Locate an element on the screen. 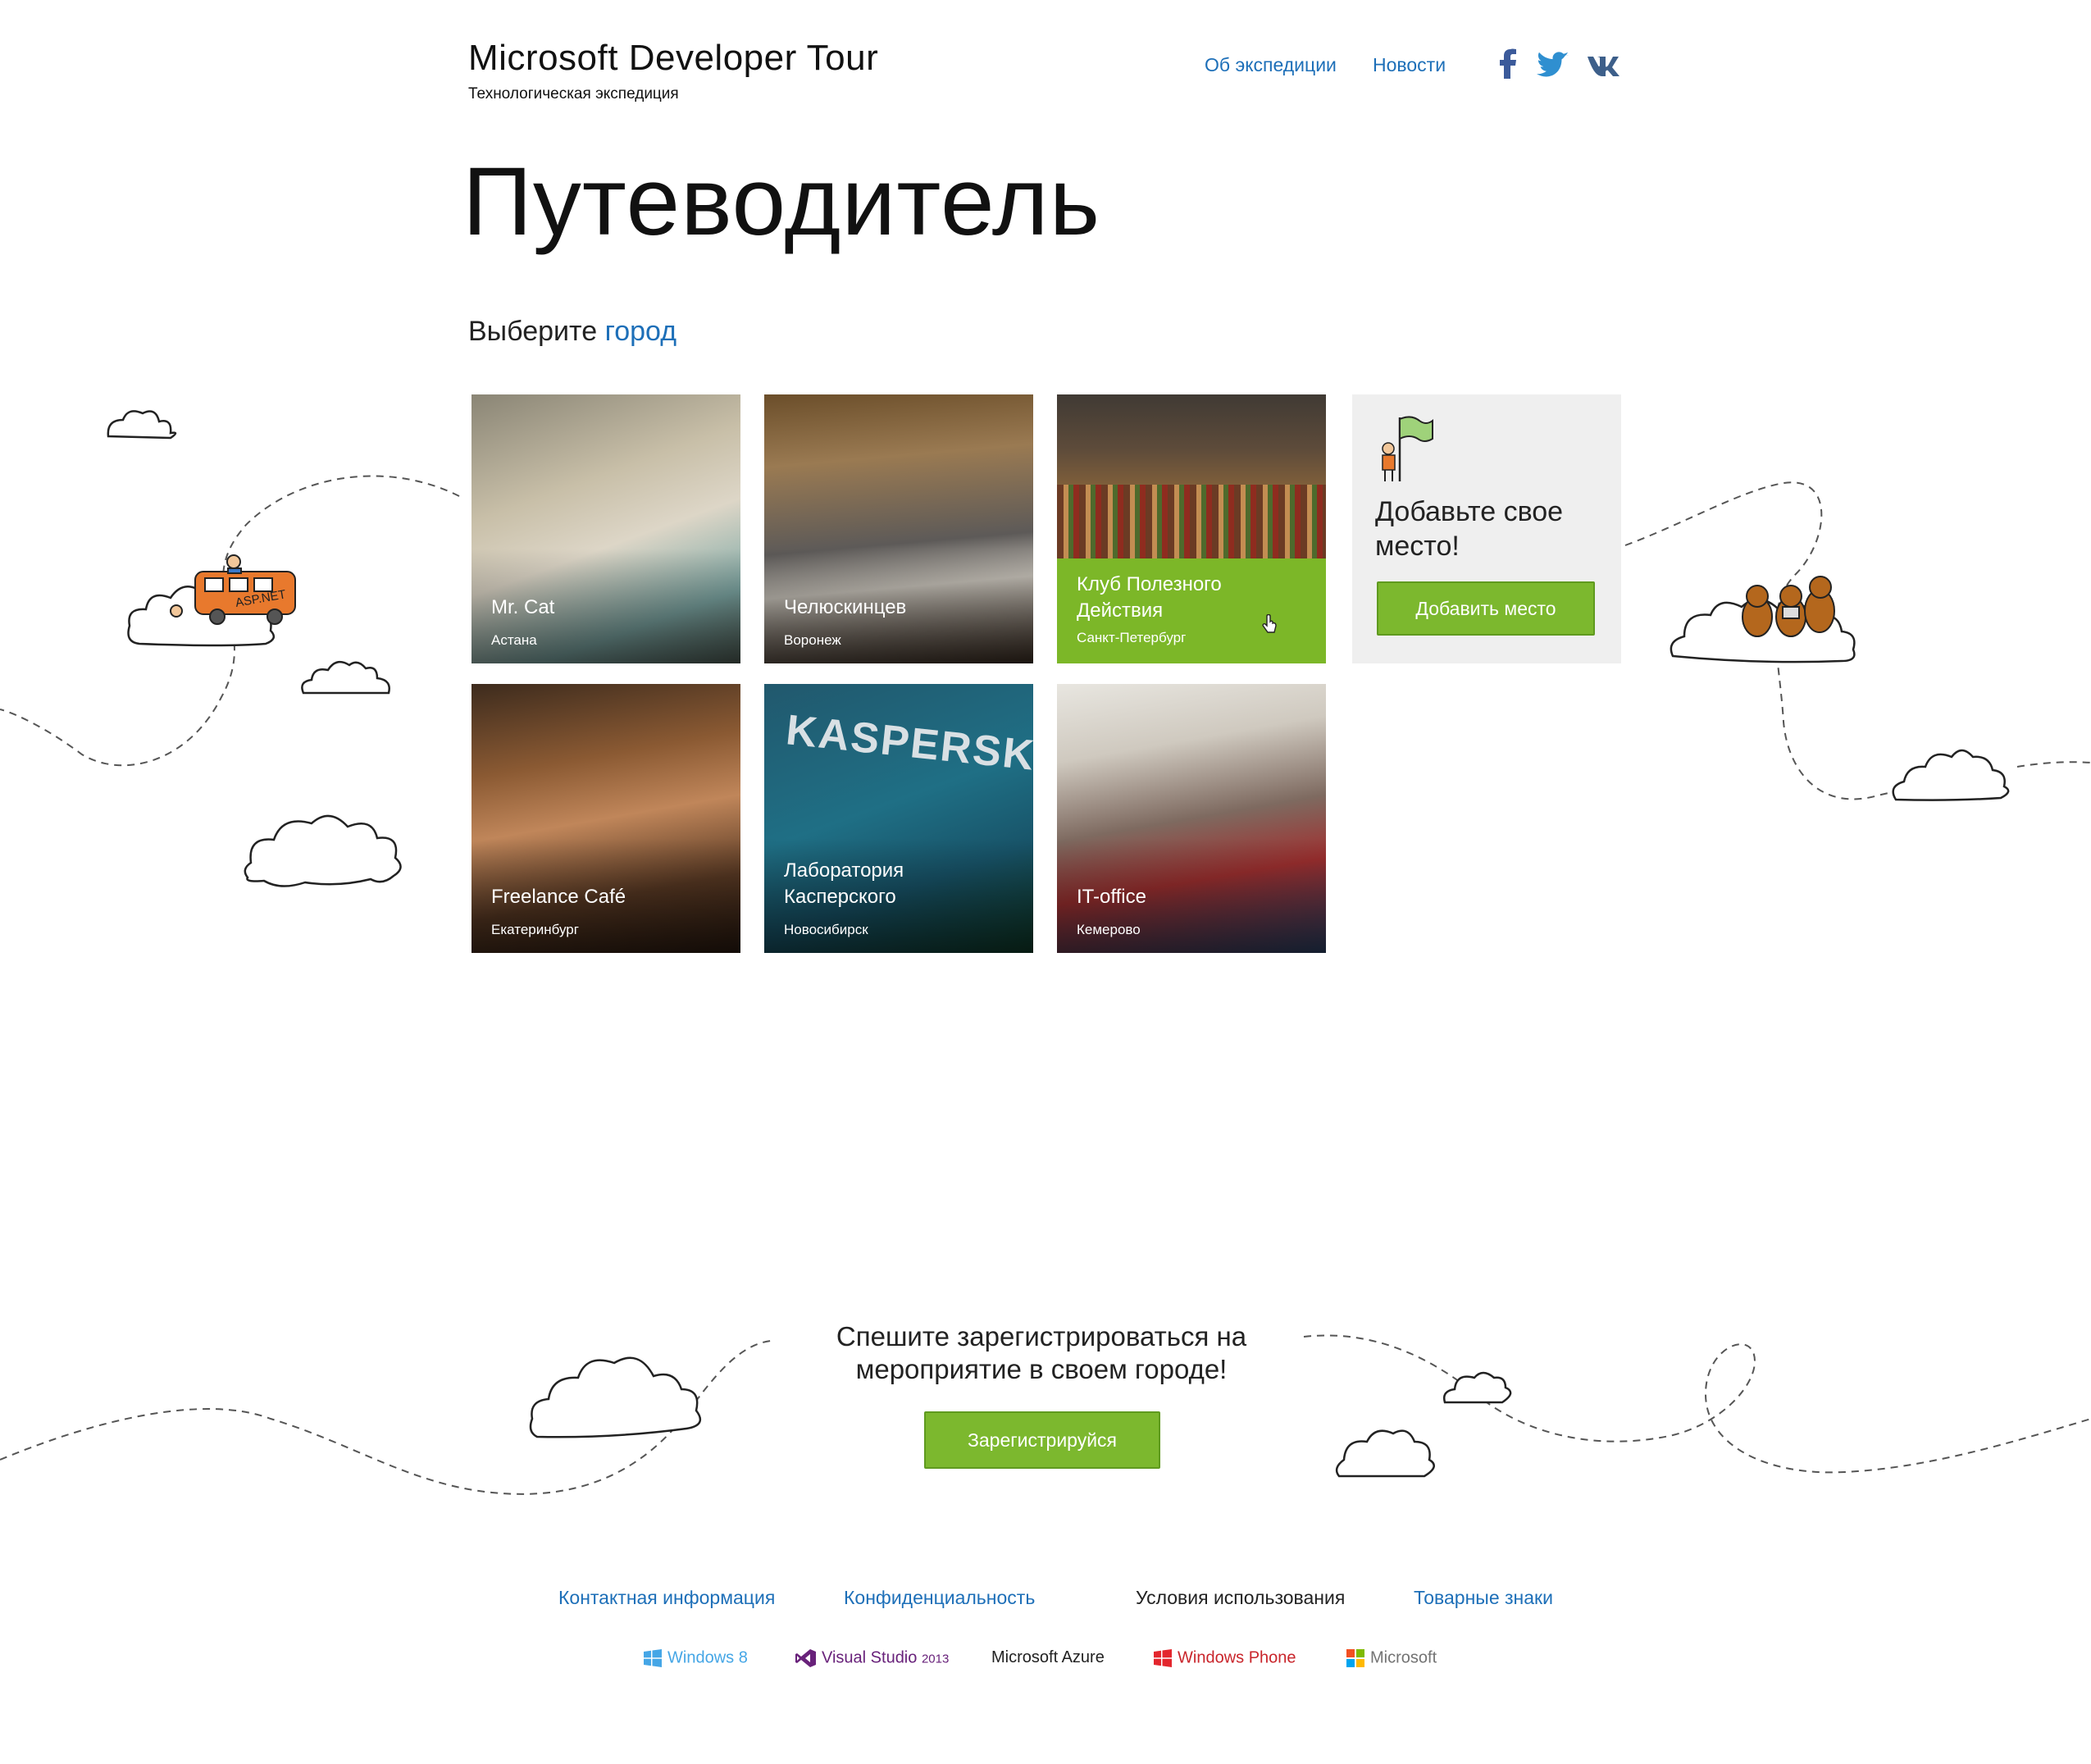  footer-terms-link: Условия использования is located at coordinates (1240, 1598).